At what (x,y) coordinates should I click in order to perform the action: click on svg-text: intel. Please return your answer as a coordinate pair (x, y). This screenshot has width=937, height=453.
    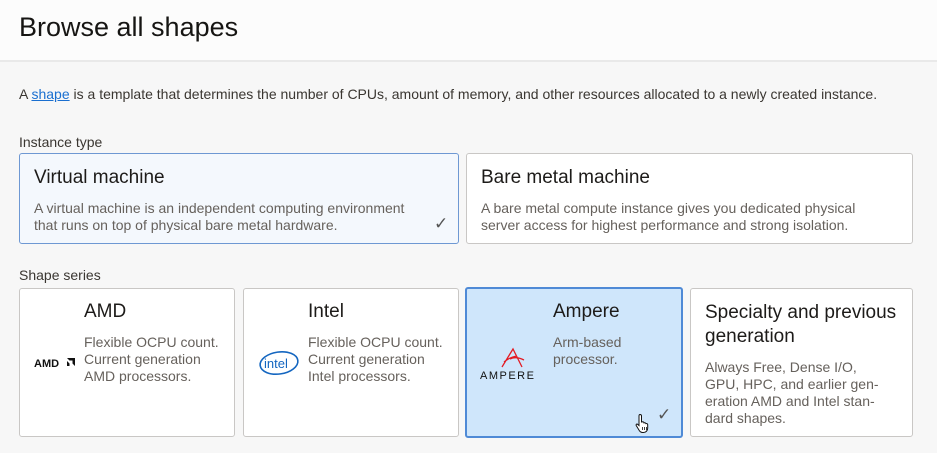
    Looking at the image, I should click on (276, 363).